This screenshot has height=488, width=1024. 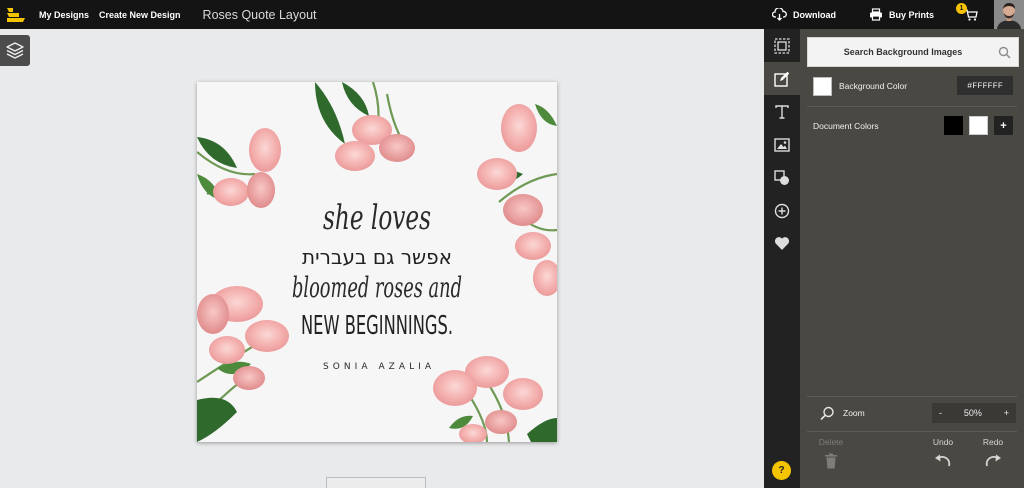 I want to click on add-document-color-button: +, so click(x=1003, y=125).